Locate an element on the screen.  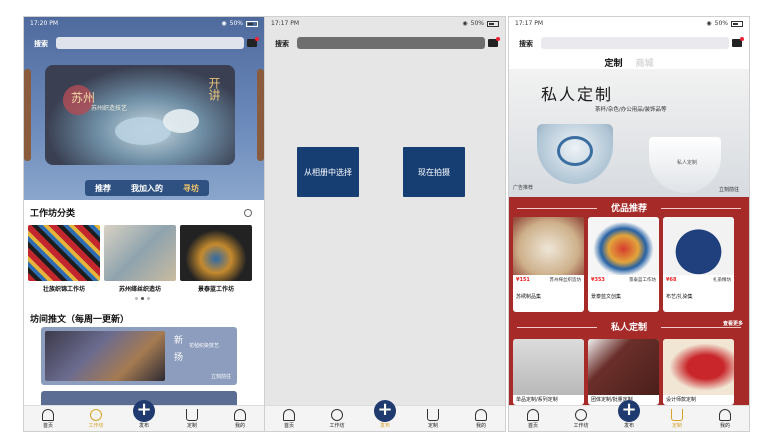
workshop-card-zhuang is located at coordinates (64, 253).